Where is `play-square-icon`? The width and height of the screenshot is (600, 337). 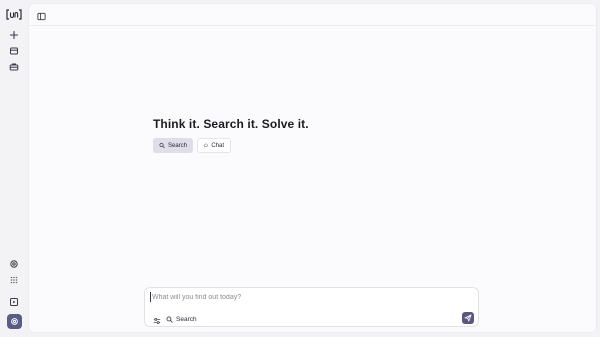 play-square-icon is located at coordinates (14, 302).